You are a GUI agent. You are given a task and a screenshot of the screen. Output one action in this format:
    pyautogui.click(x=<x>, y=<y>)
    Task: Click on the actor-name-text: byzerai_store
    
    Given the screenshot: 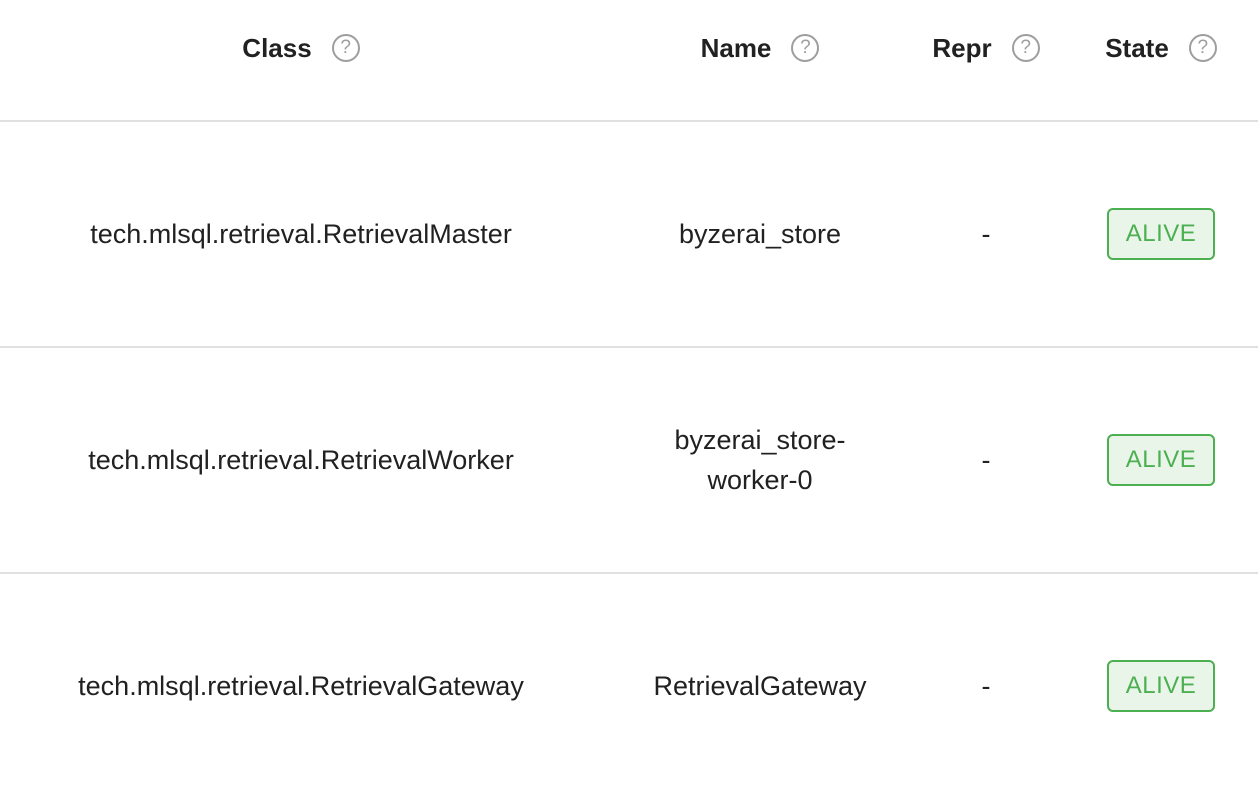 What is the action you would take?
    pyautogui.click(x=760, y=234)
    